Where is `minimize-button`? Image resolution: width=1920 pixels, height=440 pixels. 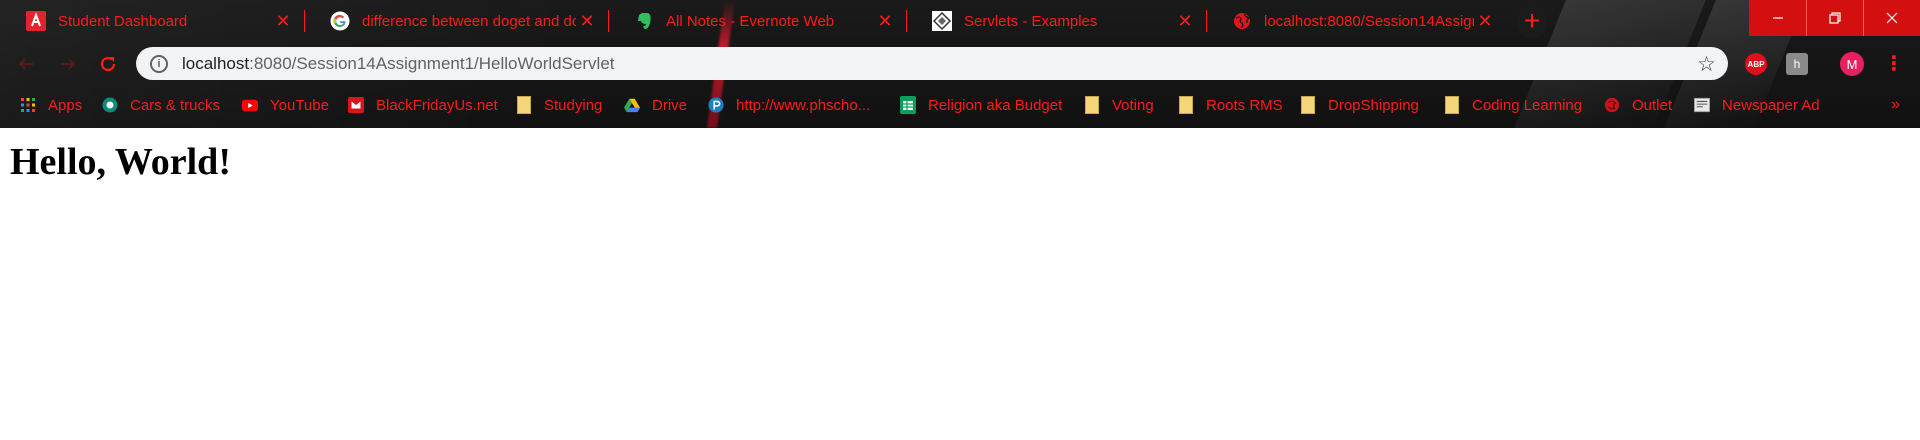 minimize-button is located at coordinates (1777, 18).